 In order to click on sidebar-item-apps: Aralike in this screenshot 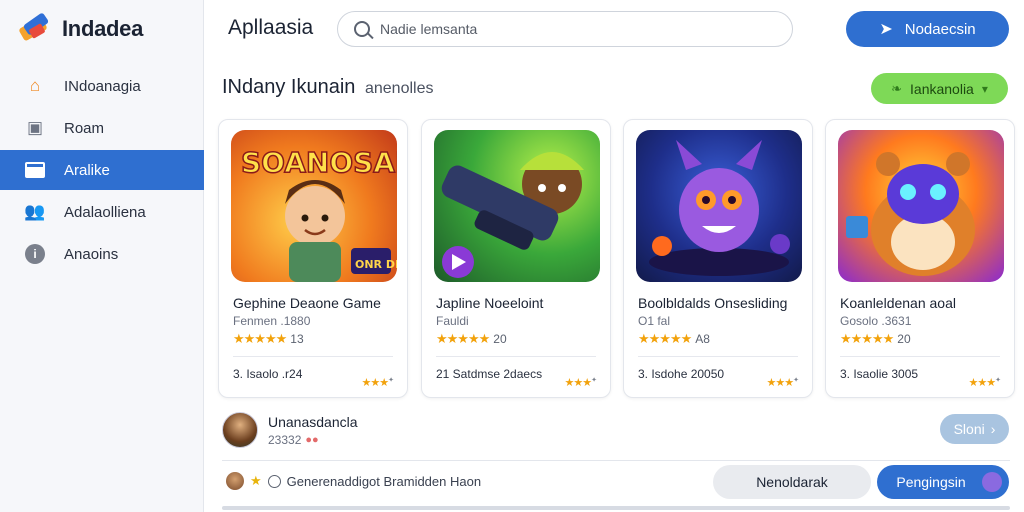, I will do `click(102, 170)`.